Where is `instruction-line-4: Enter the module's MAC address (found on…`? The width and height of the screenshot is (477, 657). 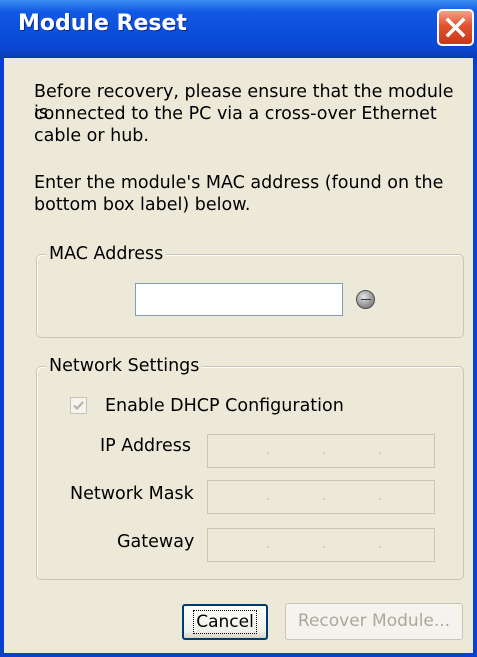
instruction-line-4: Enter the module's MAC address (found on… is located at coordinates (239, 183).